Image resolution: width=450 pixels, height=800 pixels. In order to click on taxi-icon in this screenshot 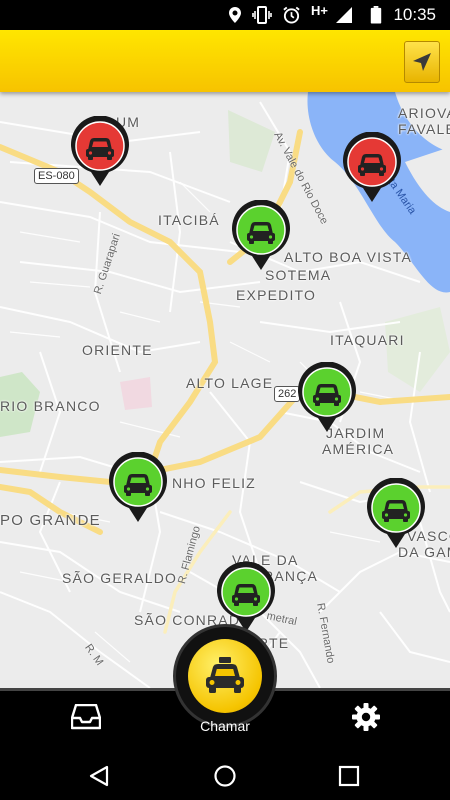, I will do `click(225, 675)`.